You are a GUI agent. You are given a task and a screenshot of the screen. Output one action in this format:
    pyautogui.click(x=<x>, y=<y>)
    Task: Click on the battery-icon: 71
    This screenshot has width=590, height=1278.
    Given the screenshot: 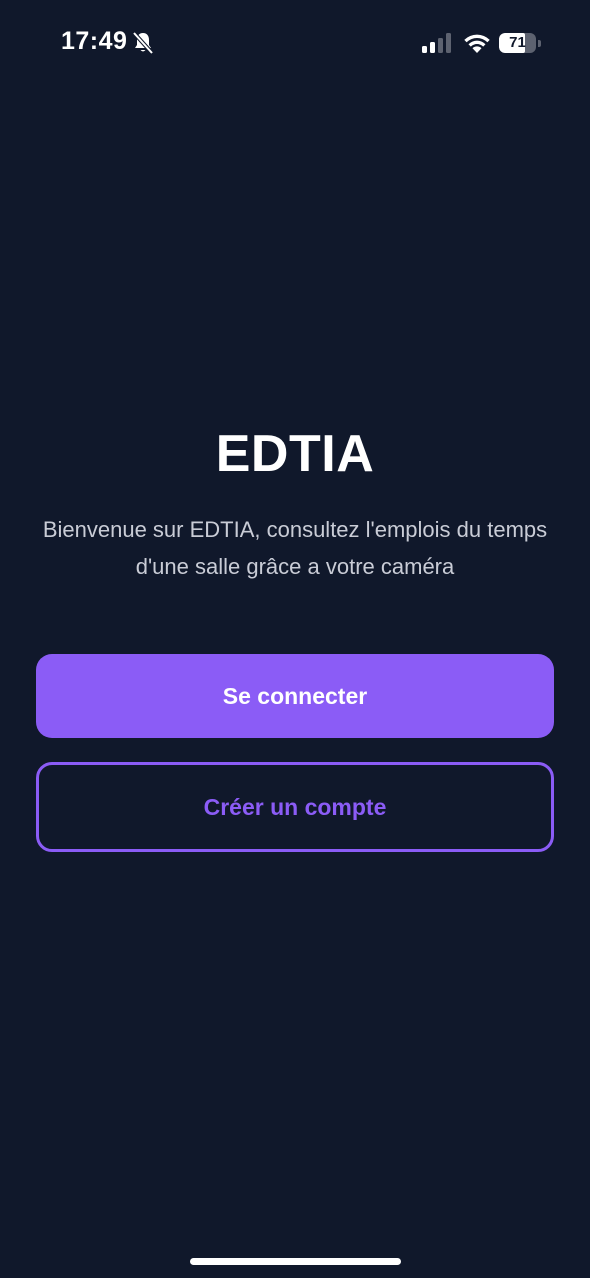 What is the action you would take?
    pyautogui.click(x=520, y=43)
    